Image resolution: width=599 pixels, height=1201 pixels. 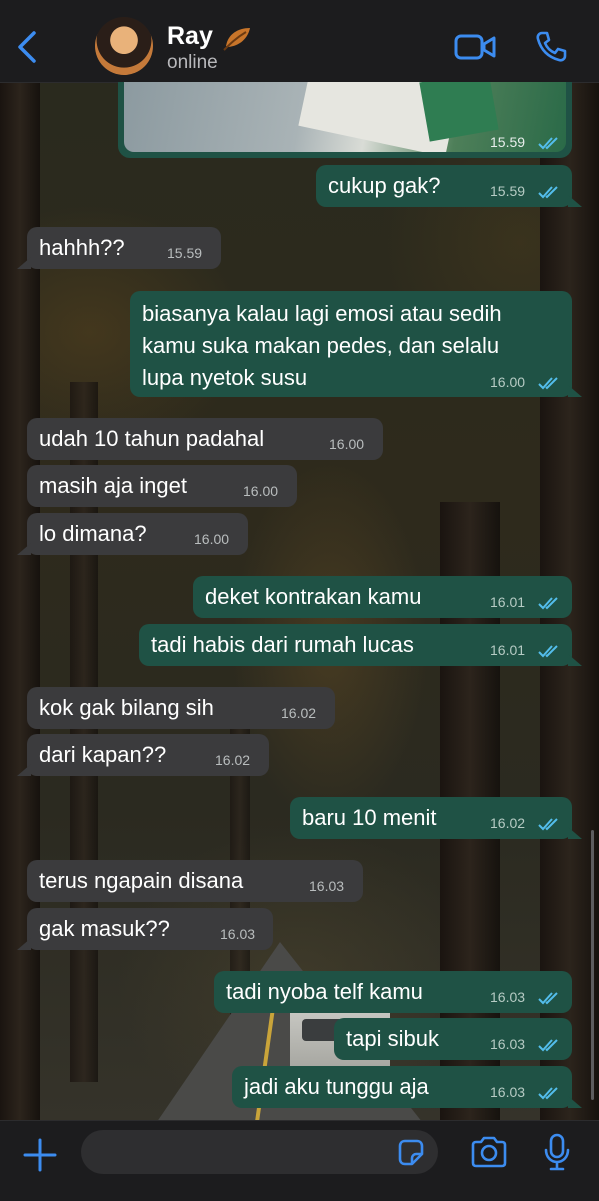 I want to click on microphone-icon, so click(x=557, y=1152).